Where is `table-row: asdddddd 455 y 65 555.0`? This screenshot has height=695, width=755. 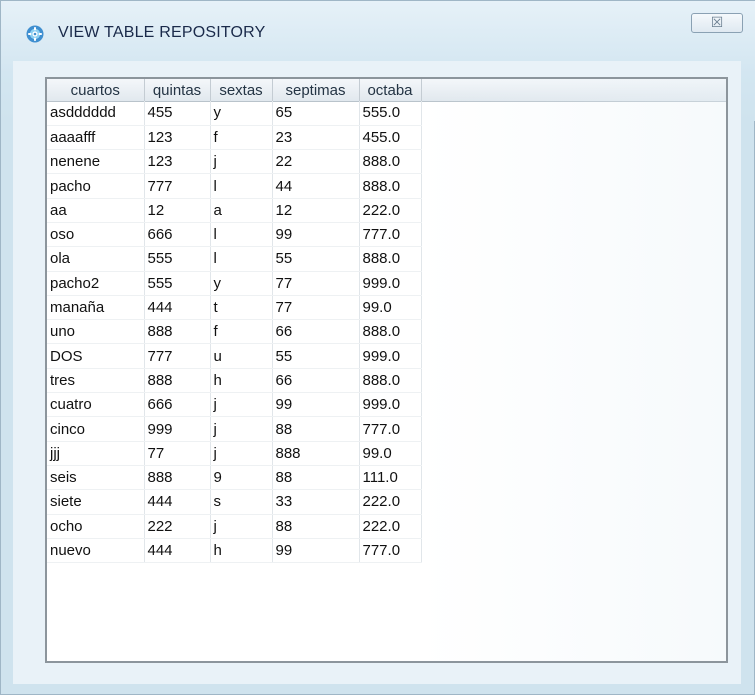
table-row: asdddddd 455 y 65 555.0 is located at coordinates (234, 113).